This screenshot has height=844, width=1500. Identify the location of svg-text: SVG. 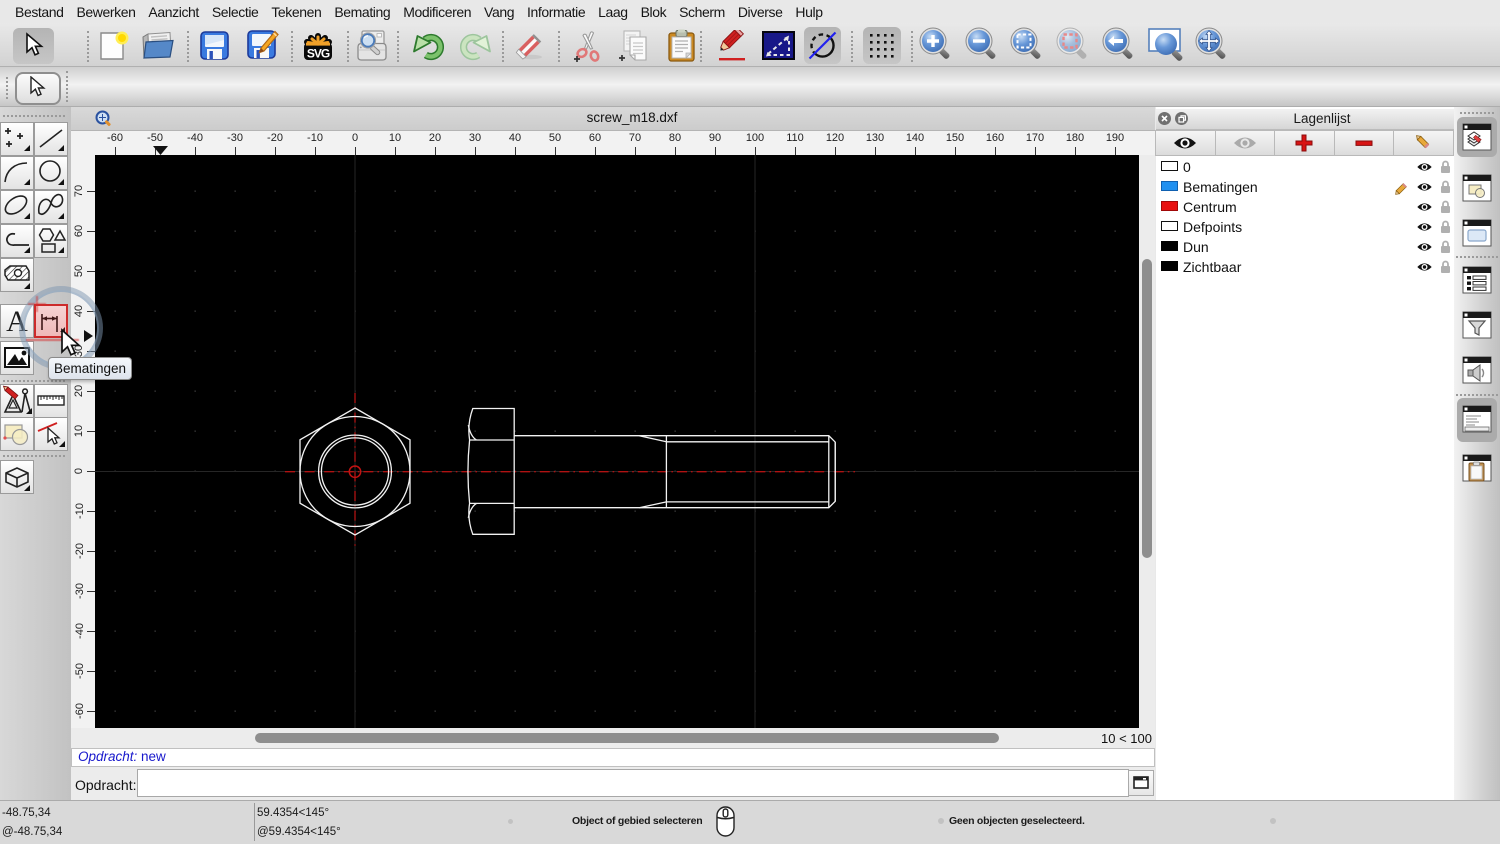
(318, 54).